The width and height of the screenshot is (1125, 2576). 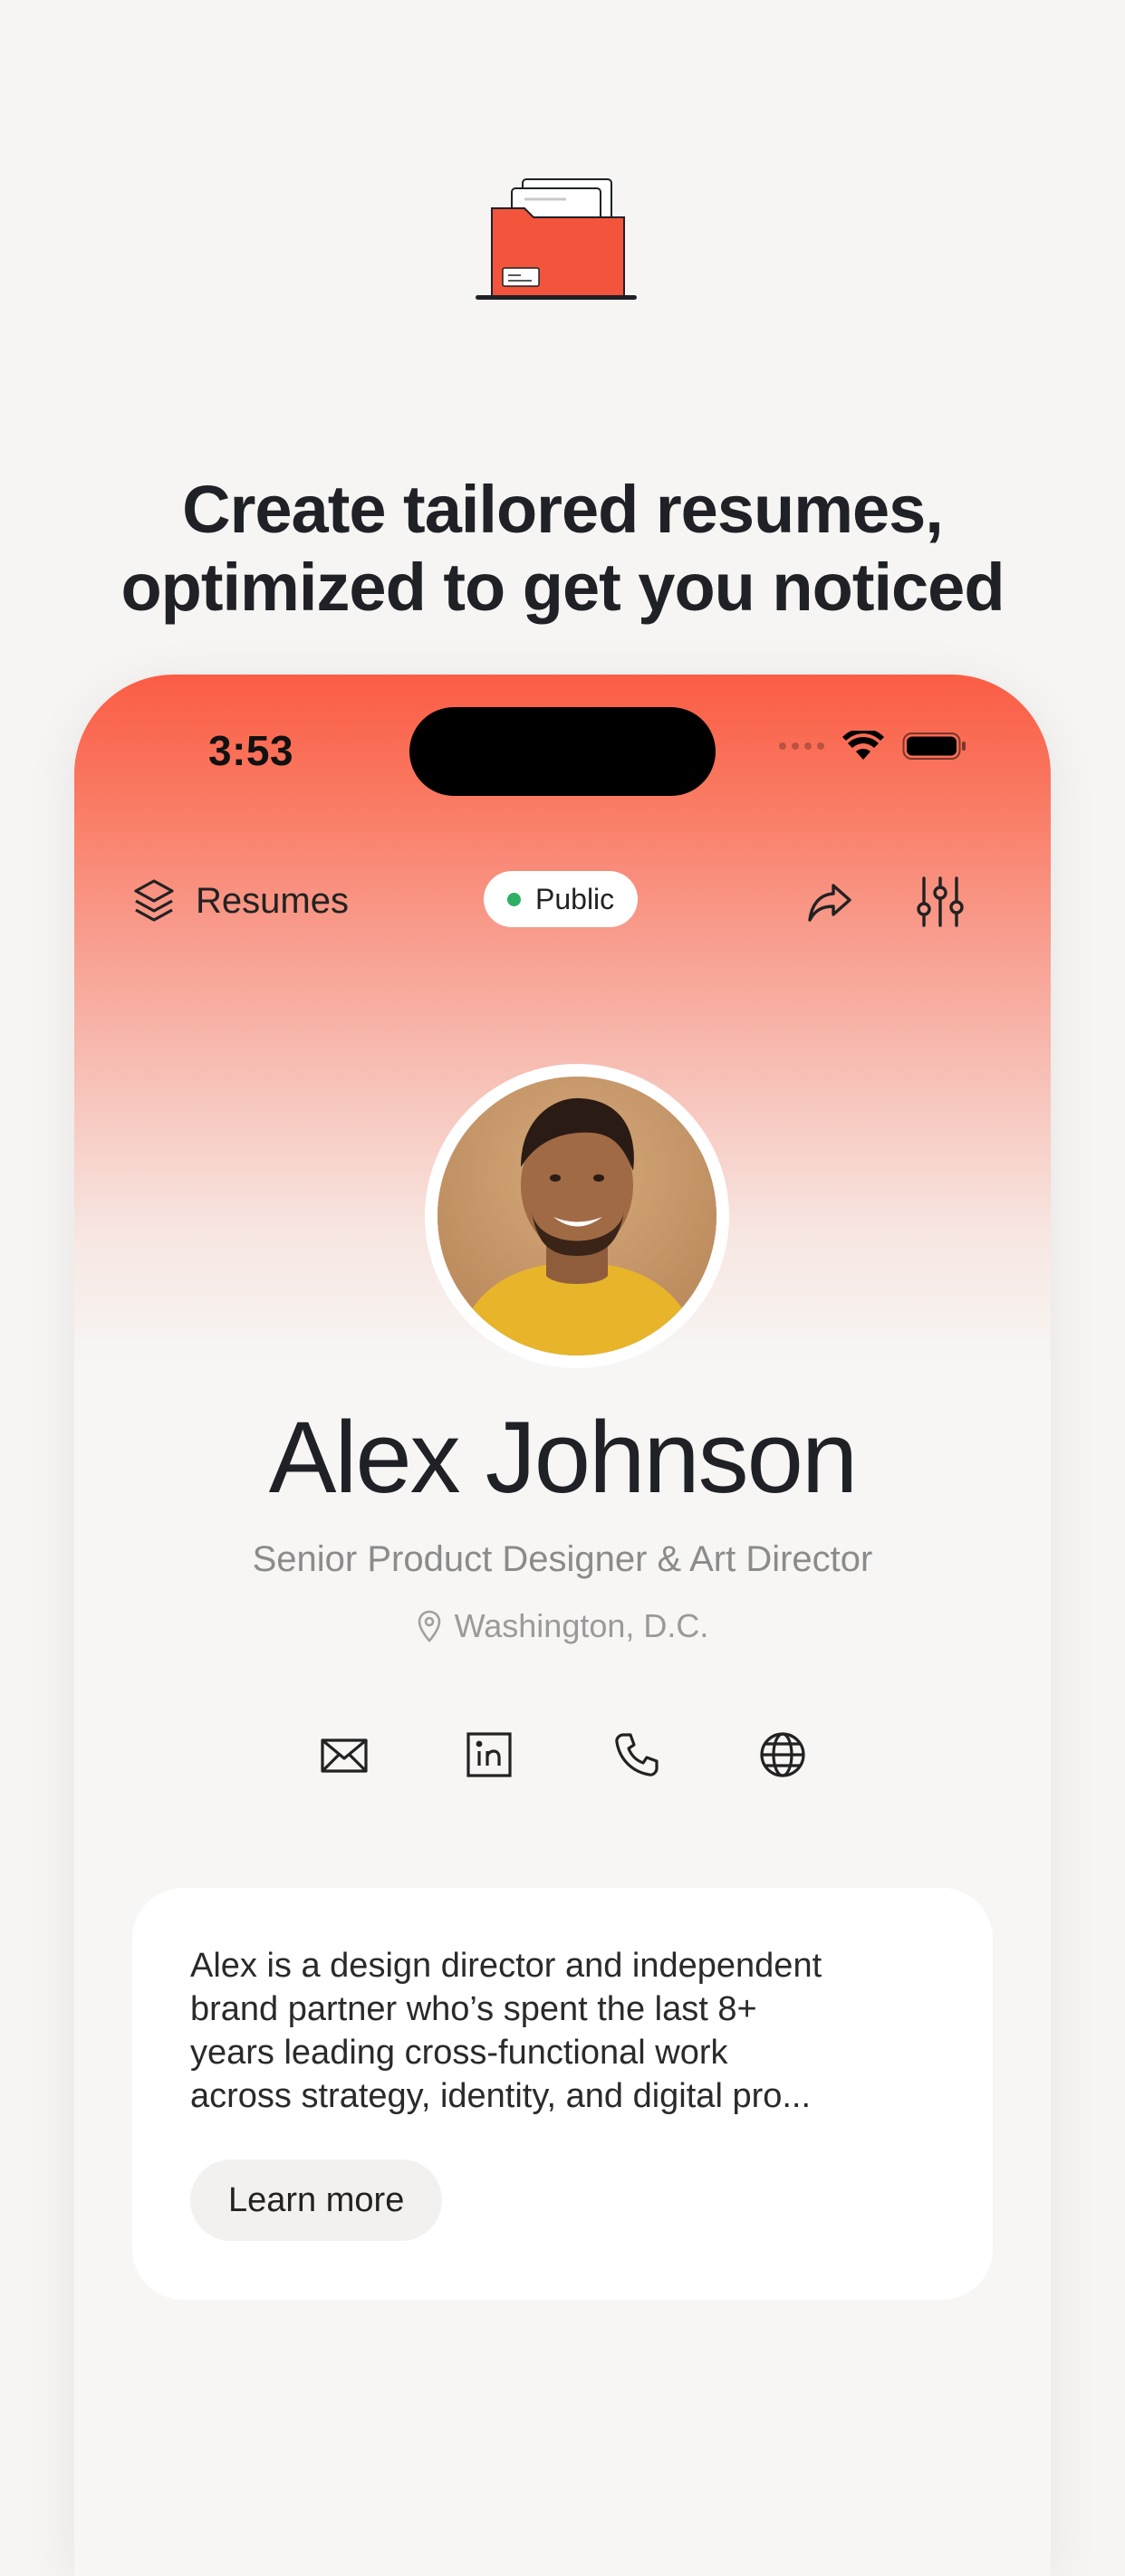 What do you see at coordinates (563, 1457) in the screenshot?
I see `profile-name: Alex Johnson` at bounding box center [563, 1457].